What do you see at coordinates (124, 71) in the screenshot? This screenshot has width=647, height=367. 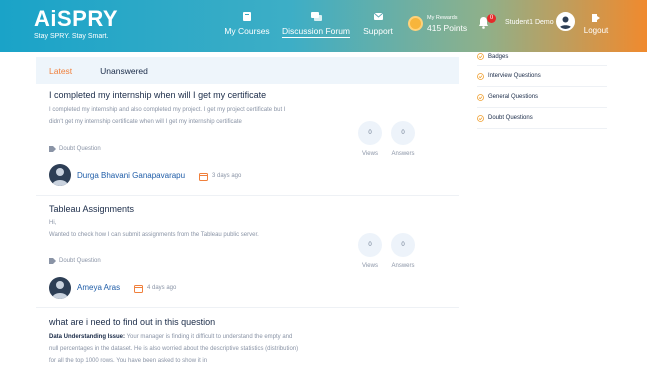 I see `tab-unanswered: Unanswered` at bounding box center [124, 71].